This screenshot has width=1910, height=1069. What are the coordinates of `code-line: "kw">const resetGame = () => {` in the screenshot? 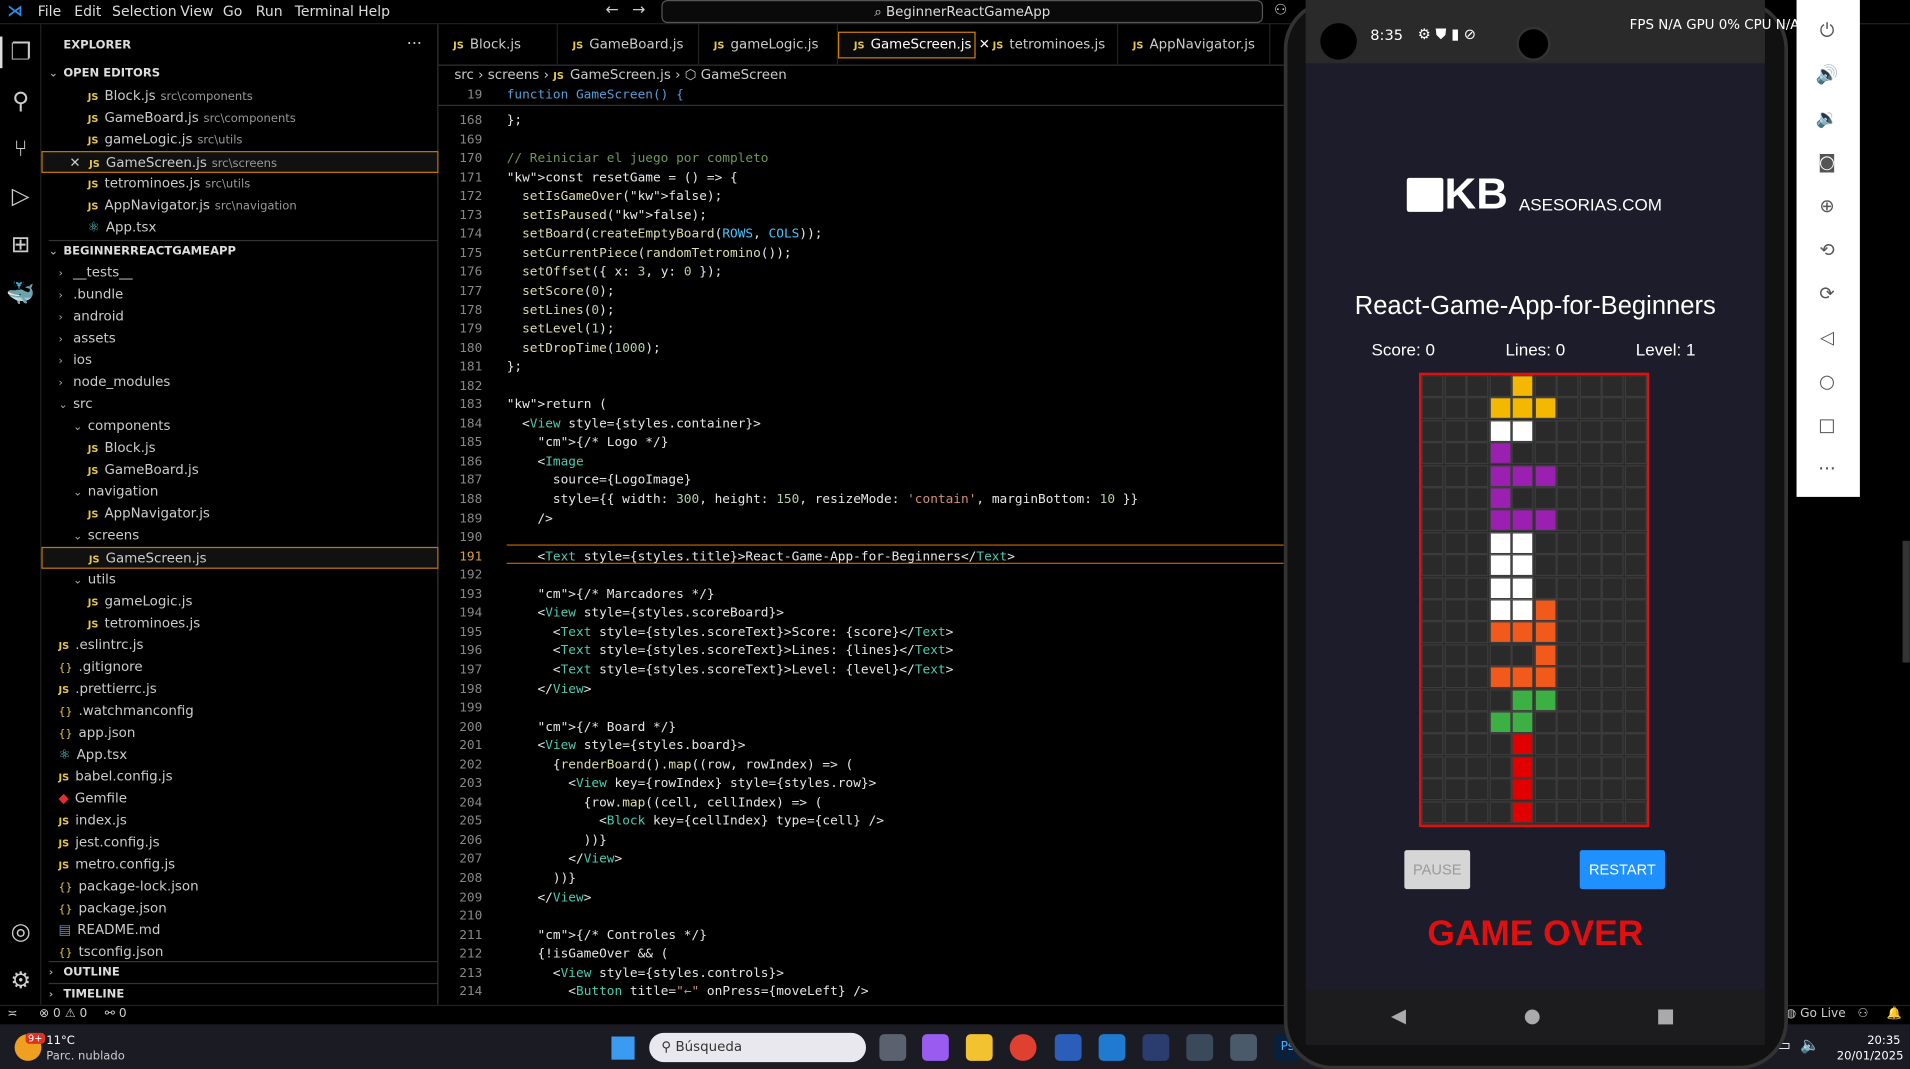 It's located at (622, 177).